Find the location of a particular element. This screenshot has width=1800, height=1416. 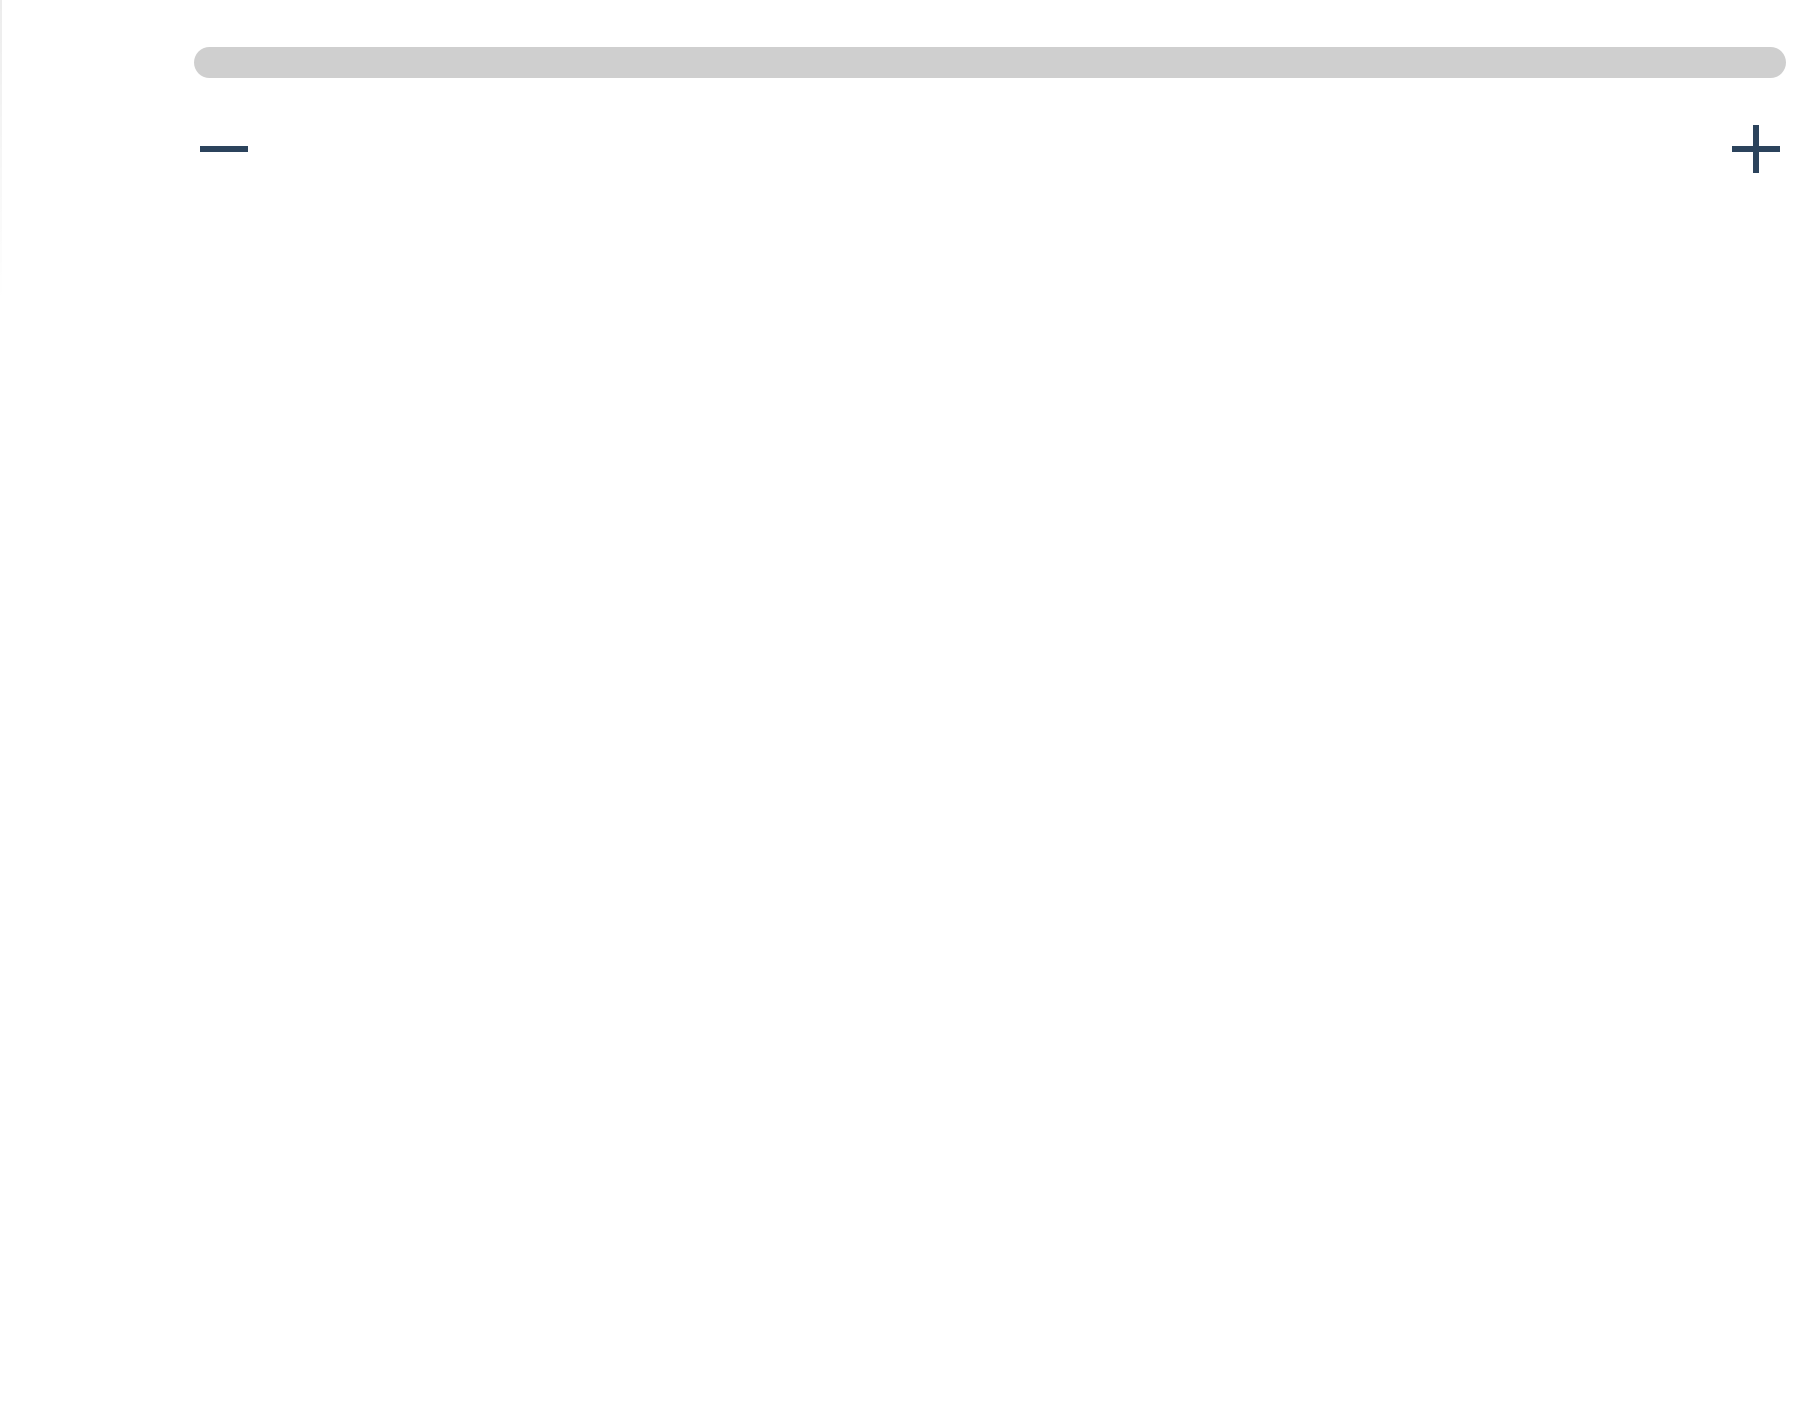

zoom-slider is located at coordinates (990, 105).